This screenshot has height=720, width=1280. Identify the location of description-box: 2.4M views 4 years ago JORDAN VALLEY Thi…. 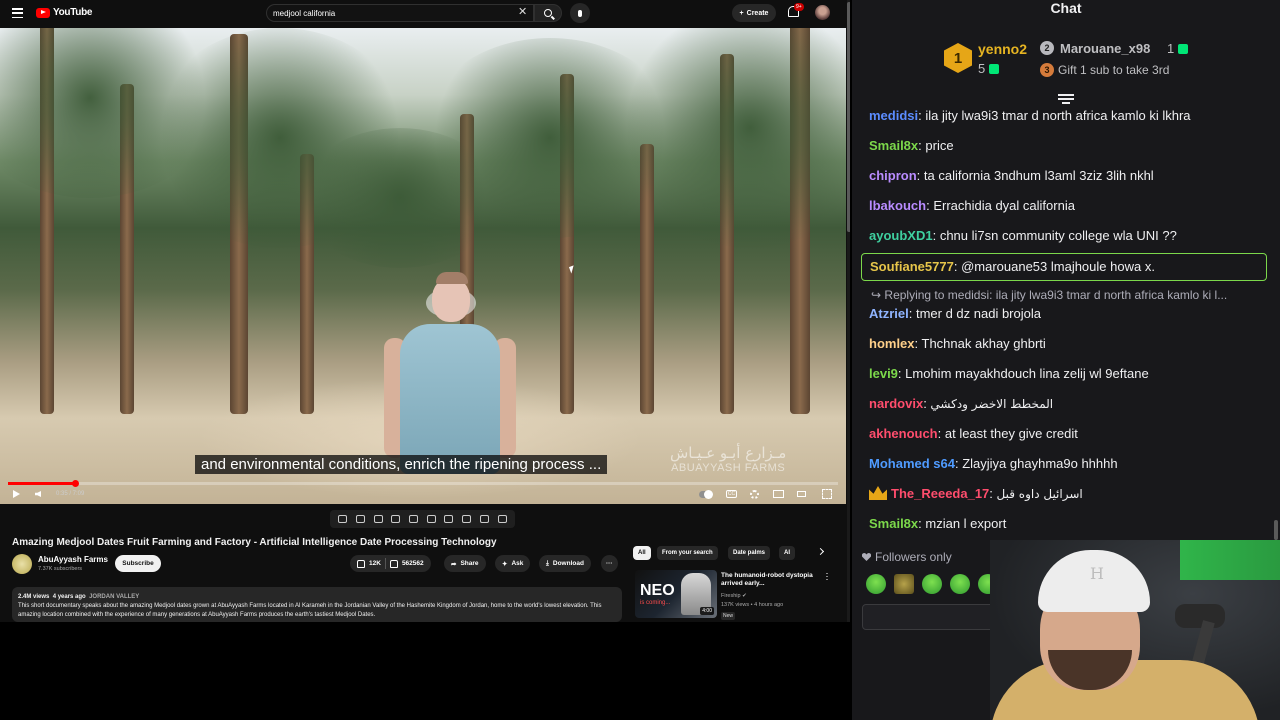
(317, 604).